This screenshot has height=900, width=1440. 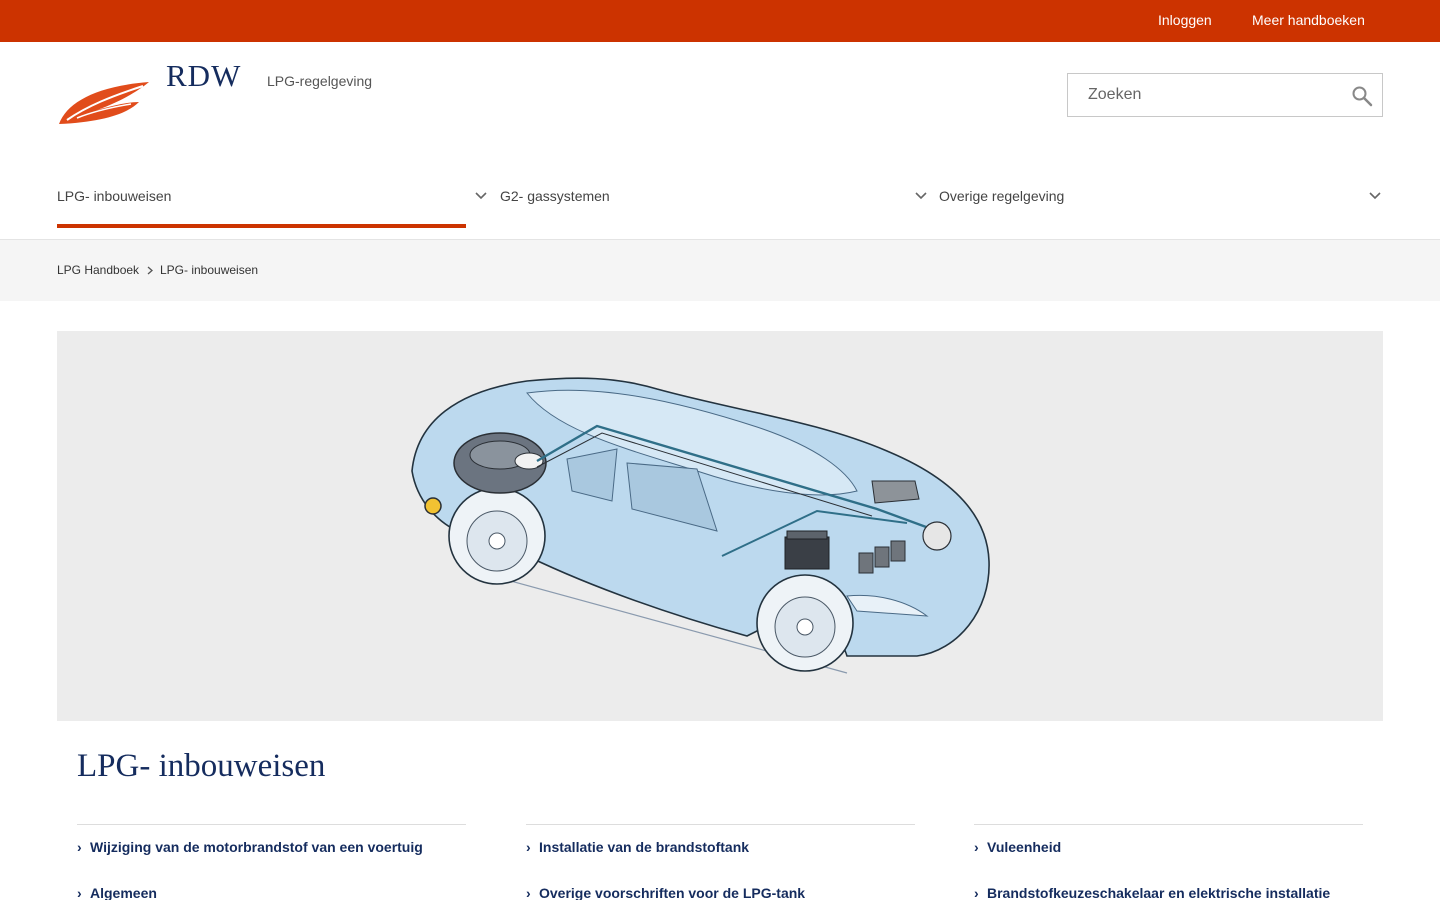 What do you see at coordinates (271, 885) in the screenshot?
I see `list-item-link: › Algemeen` at bounding box center [271, 885].